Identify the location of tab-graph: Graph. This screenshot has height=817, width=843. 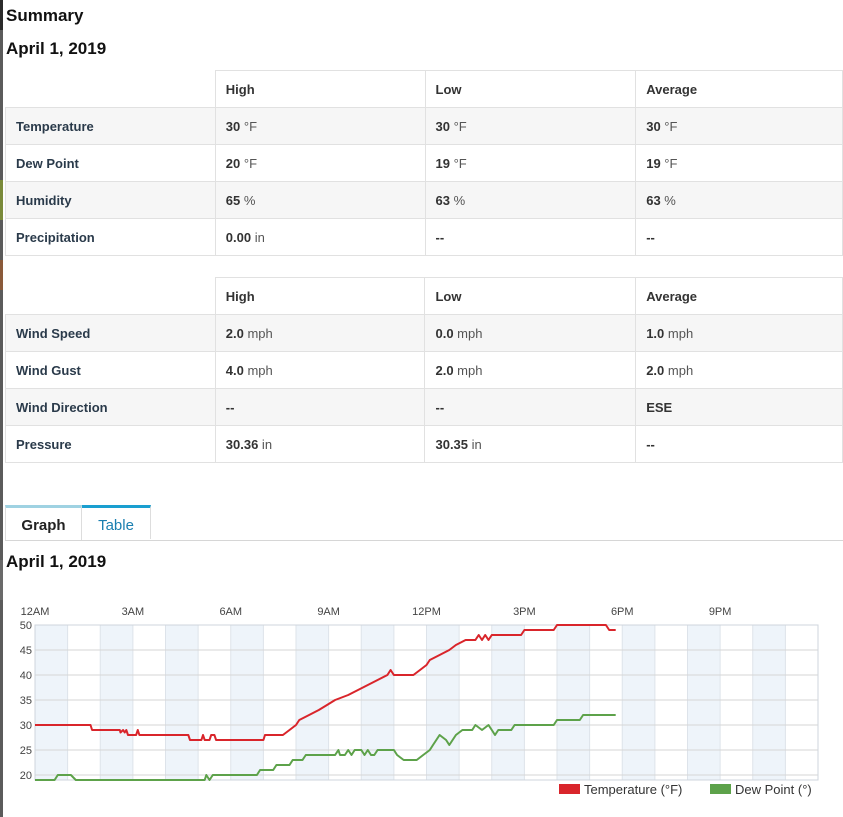
(43, 522).